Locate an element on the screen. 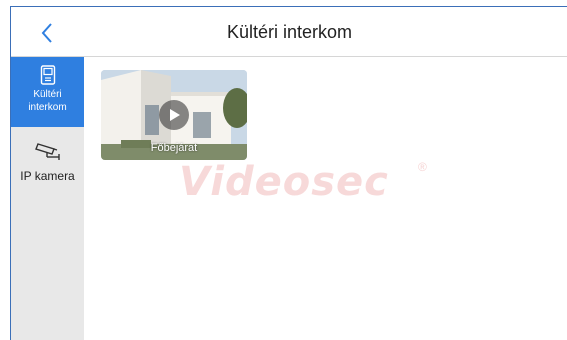 Image resolution: width=567 pixels, height=340 pixels. sidebar-item-outdoor-intercom: Kültéri interkom is located at coordinates (47, 92).